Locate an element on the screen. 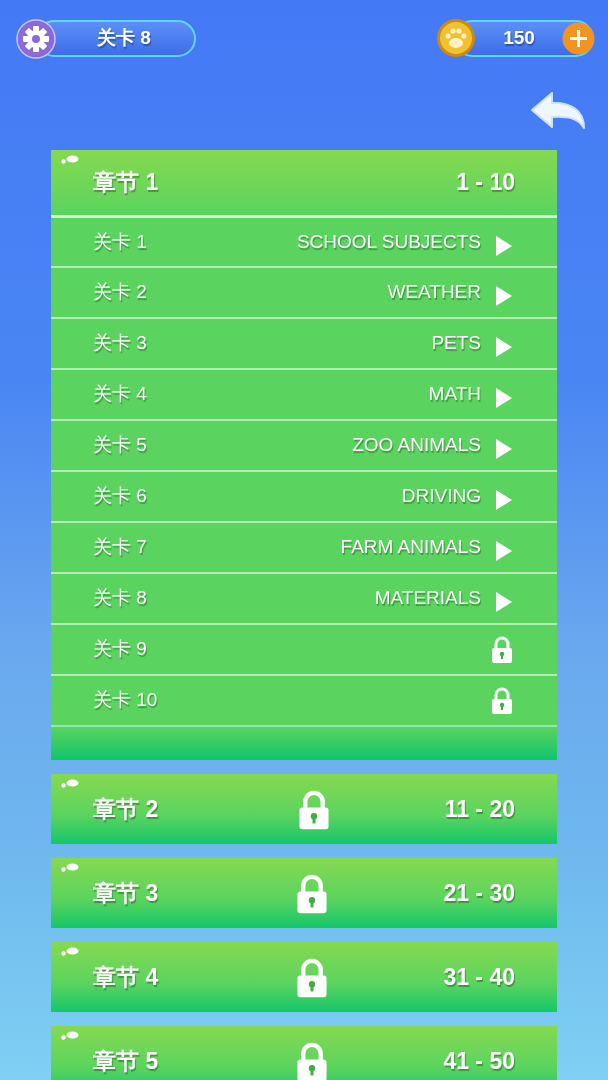 This screenshot has height=1080, width=608. level-topic: DRIVING is located at coordinates (441, 496).